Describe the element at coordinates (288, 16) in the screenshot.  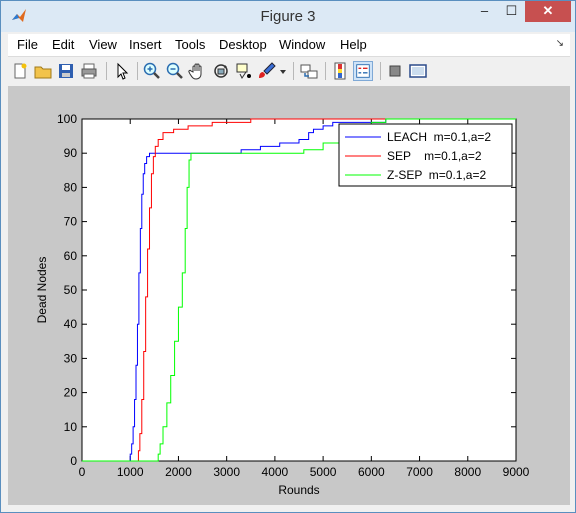
I see `title-bar: Figure 3 – ☐ ✕` at that location.